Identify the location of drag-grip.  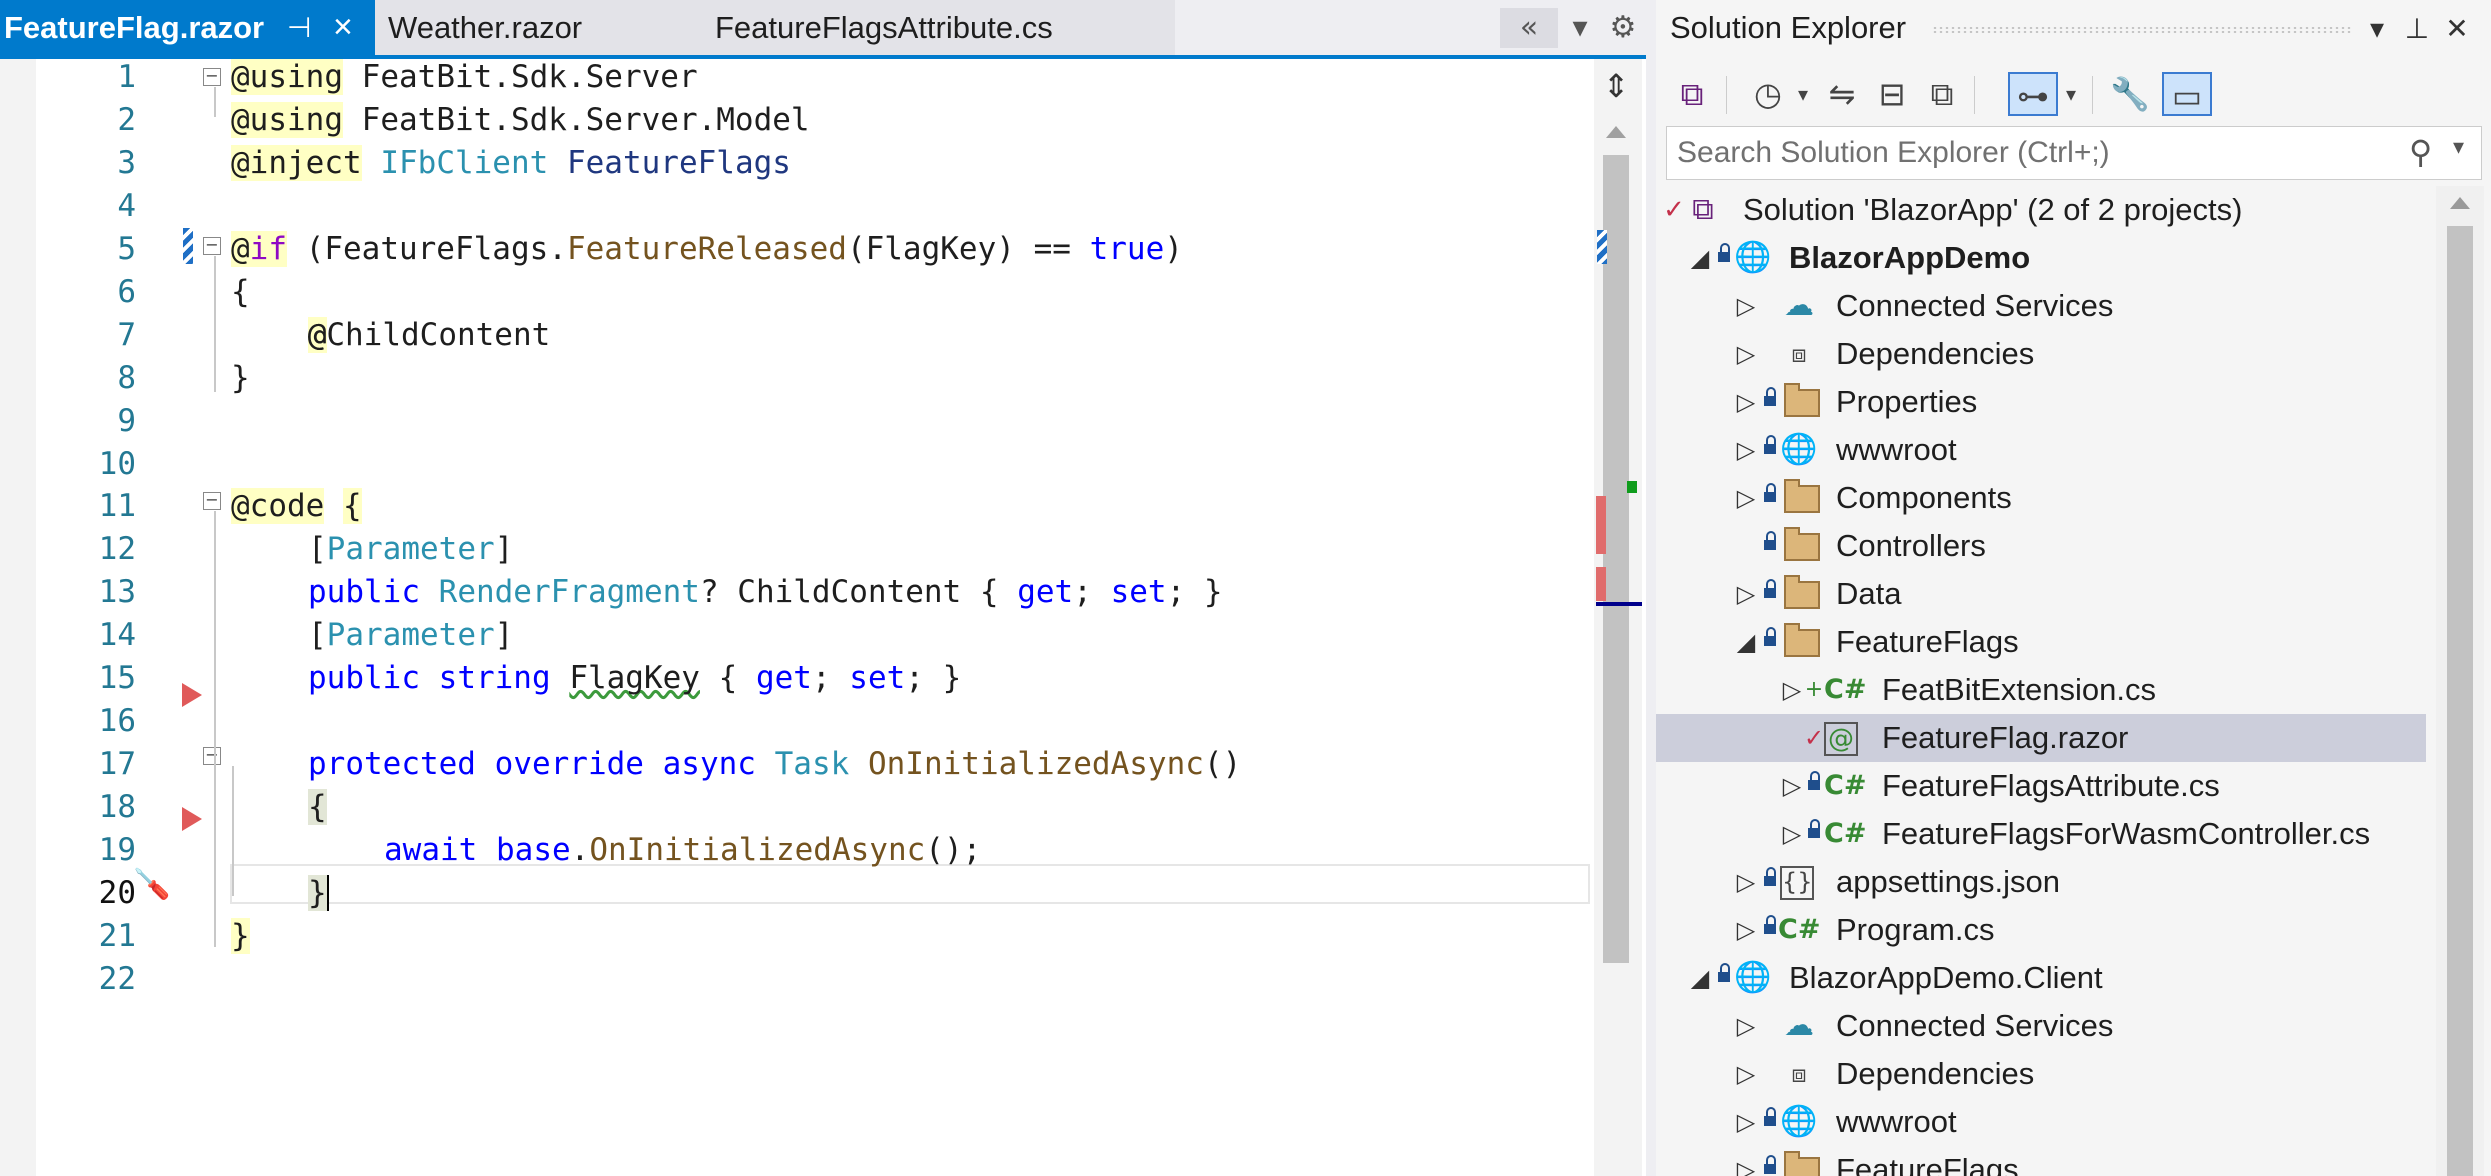
(2142, 30).